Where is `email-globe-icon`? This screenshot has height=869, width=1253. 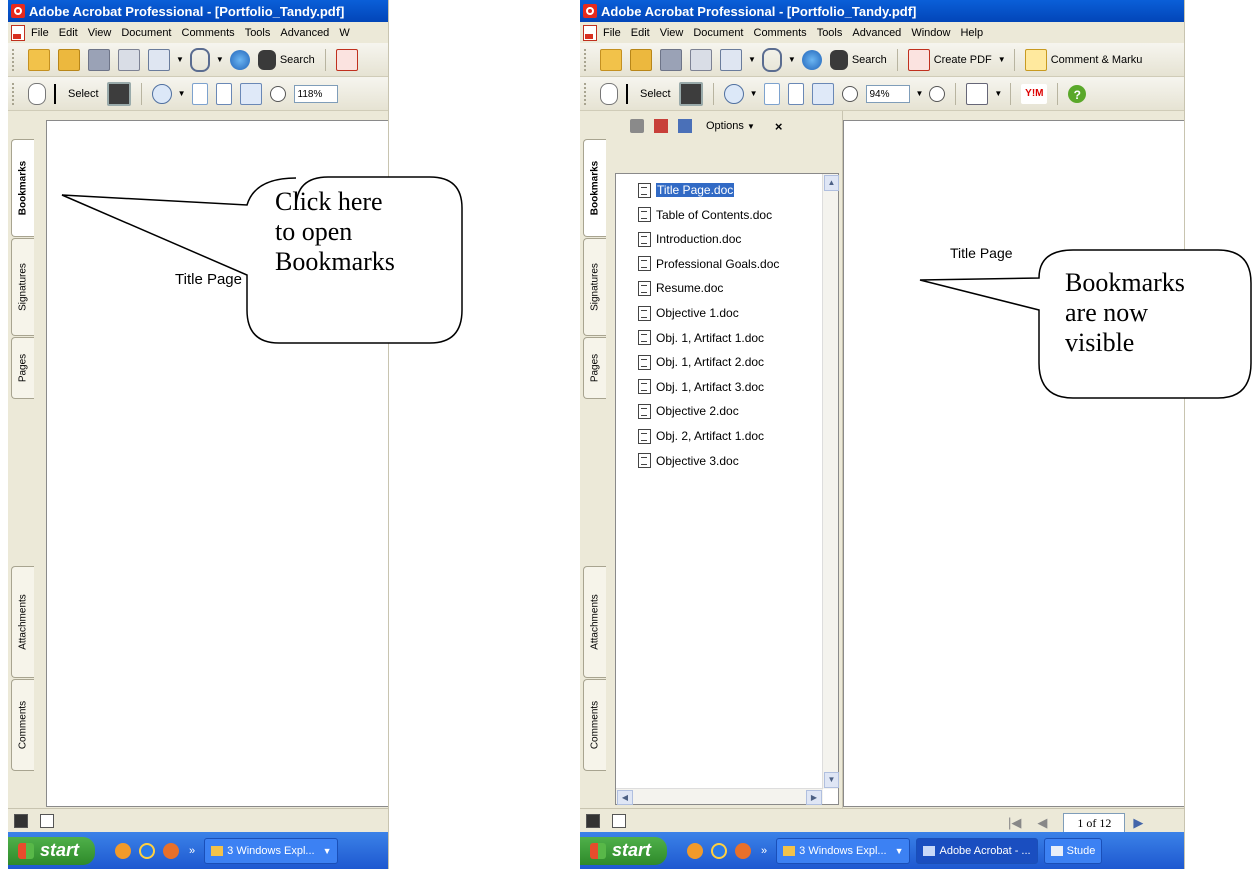 email-globe-icon is located at coordinates (239, 59).